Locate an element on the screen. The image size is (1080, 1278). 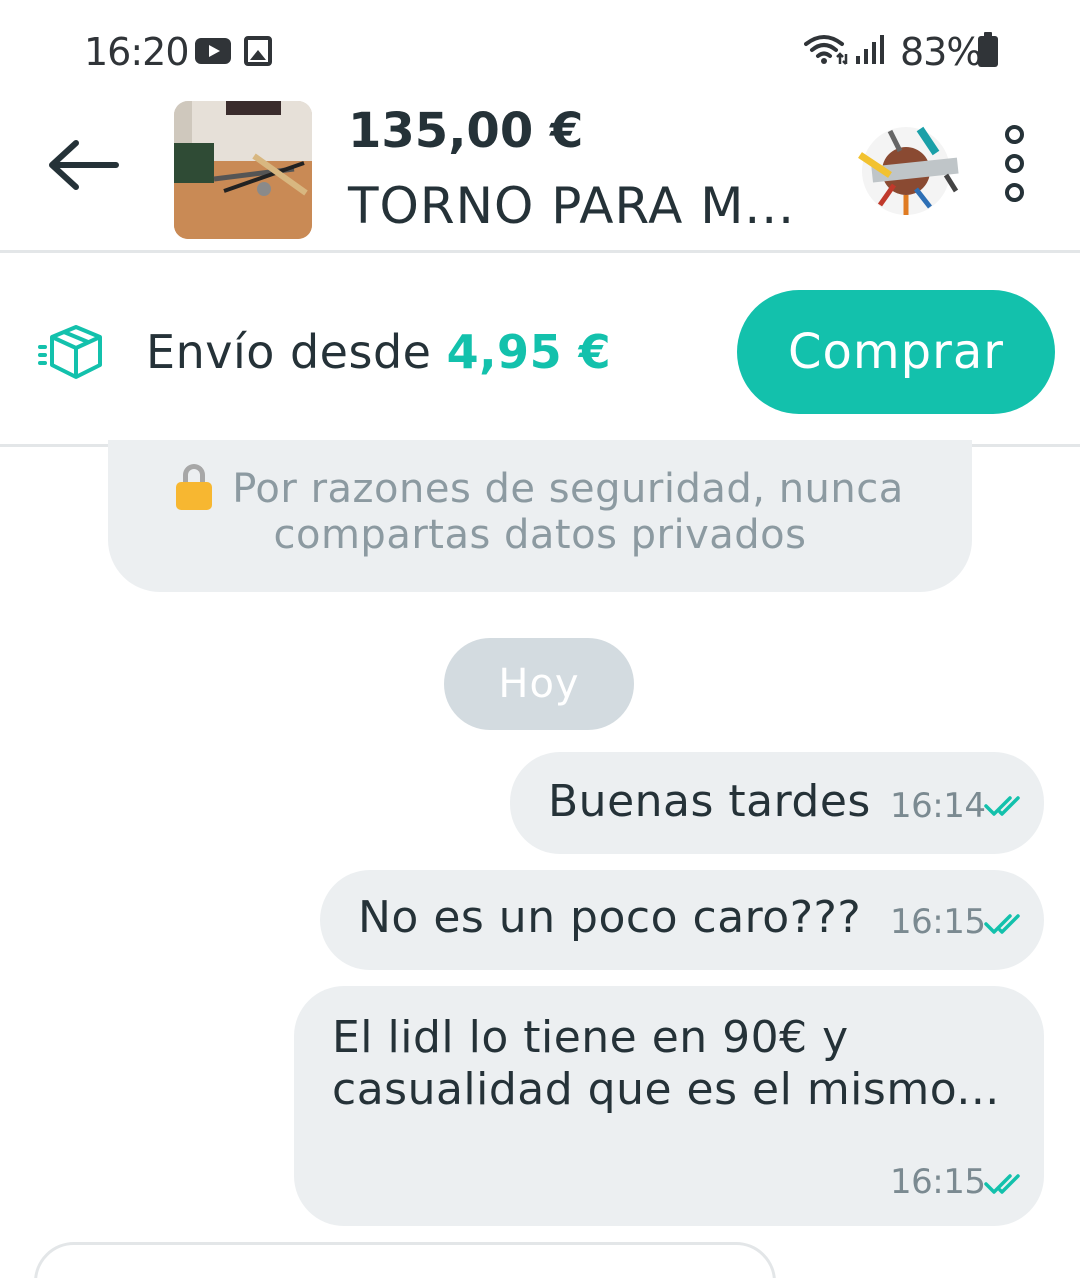
message-text: El lidl lo tiene en 90€ y is located at coordinates (590, 1037).